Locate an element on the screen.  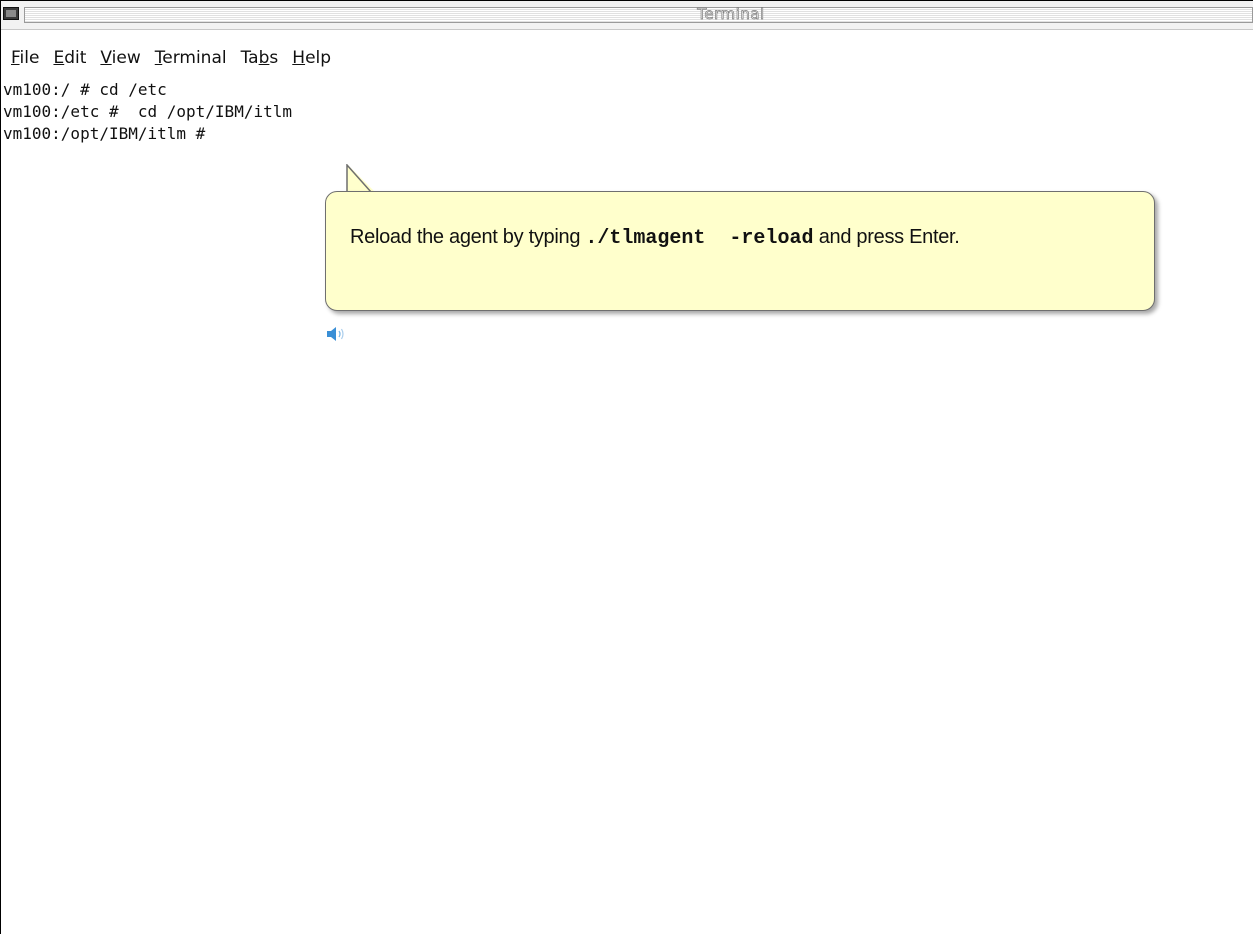
menu-bar: File Edit View Terminal Tabs Help is located at coordinates (173, 58).